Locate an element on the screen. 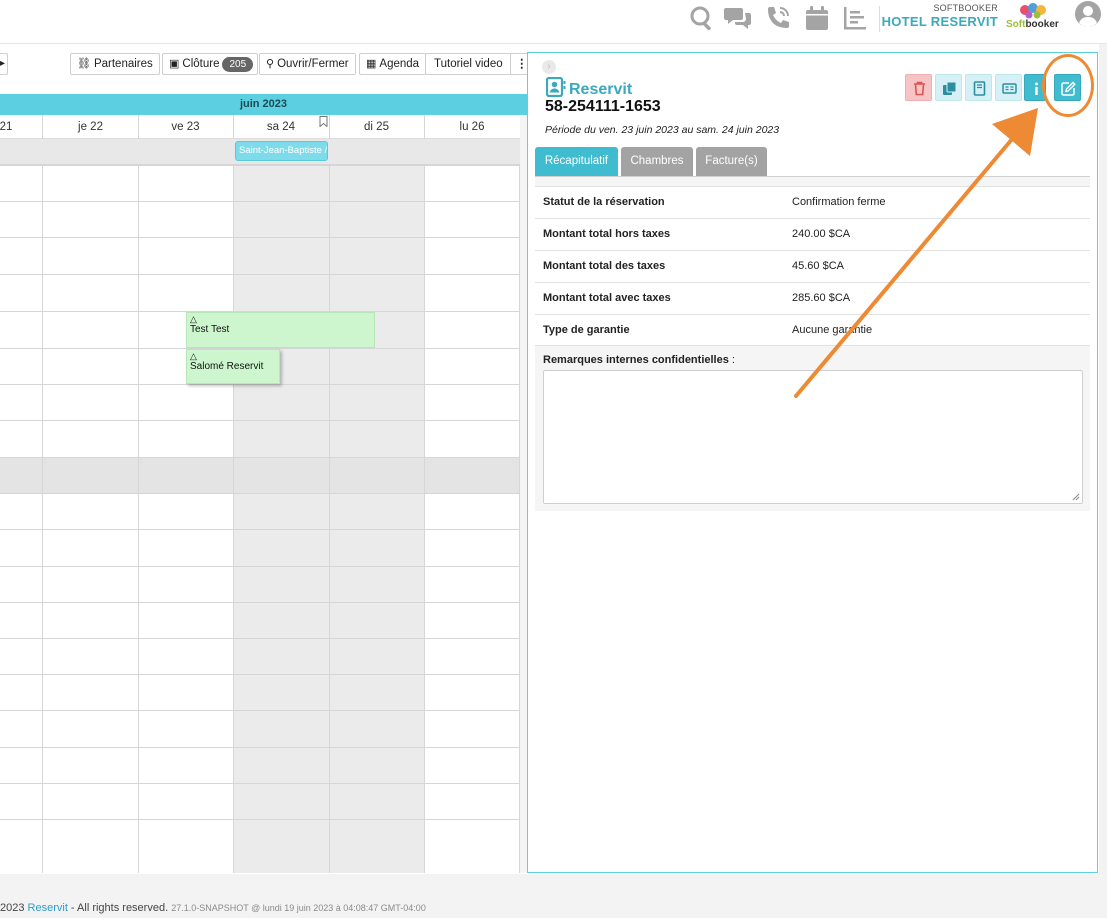 The image size is (1107, 918). section-divider-row is located at coordinates (260, 475).